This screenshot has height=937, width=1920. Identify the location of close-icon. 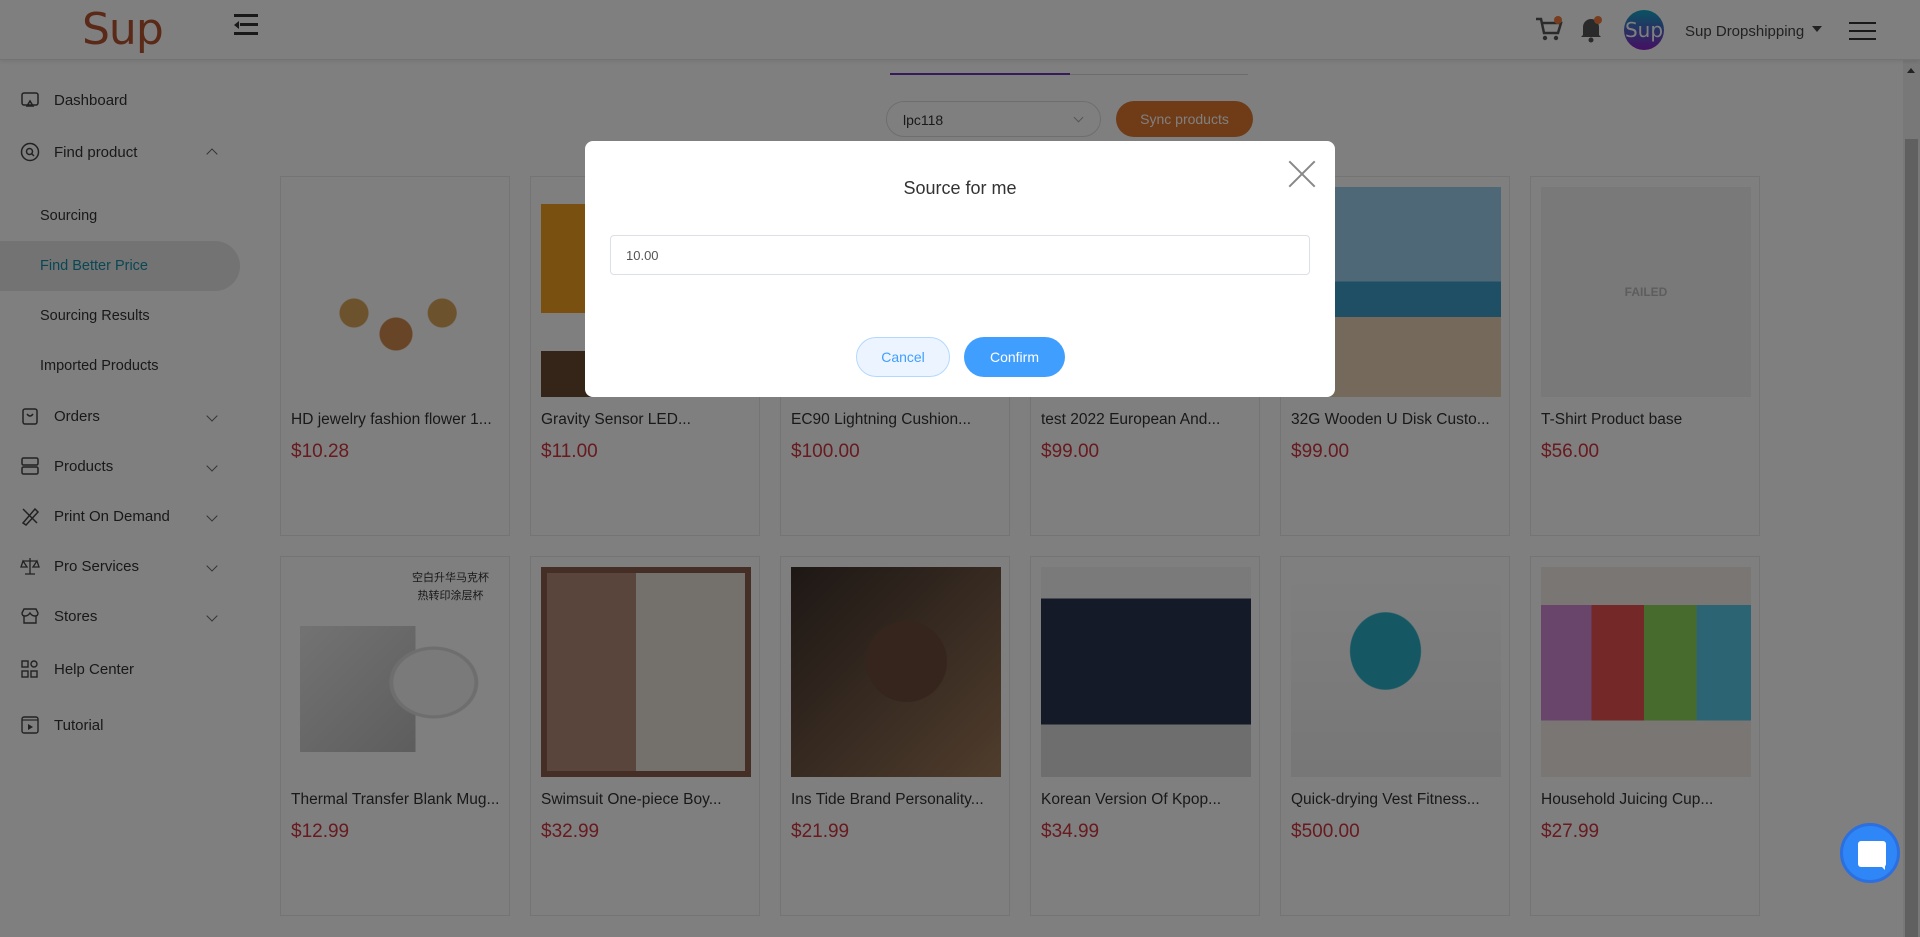
(1302, 174).